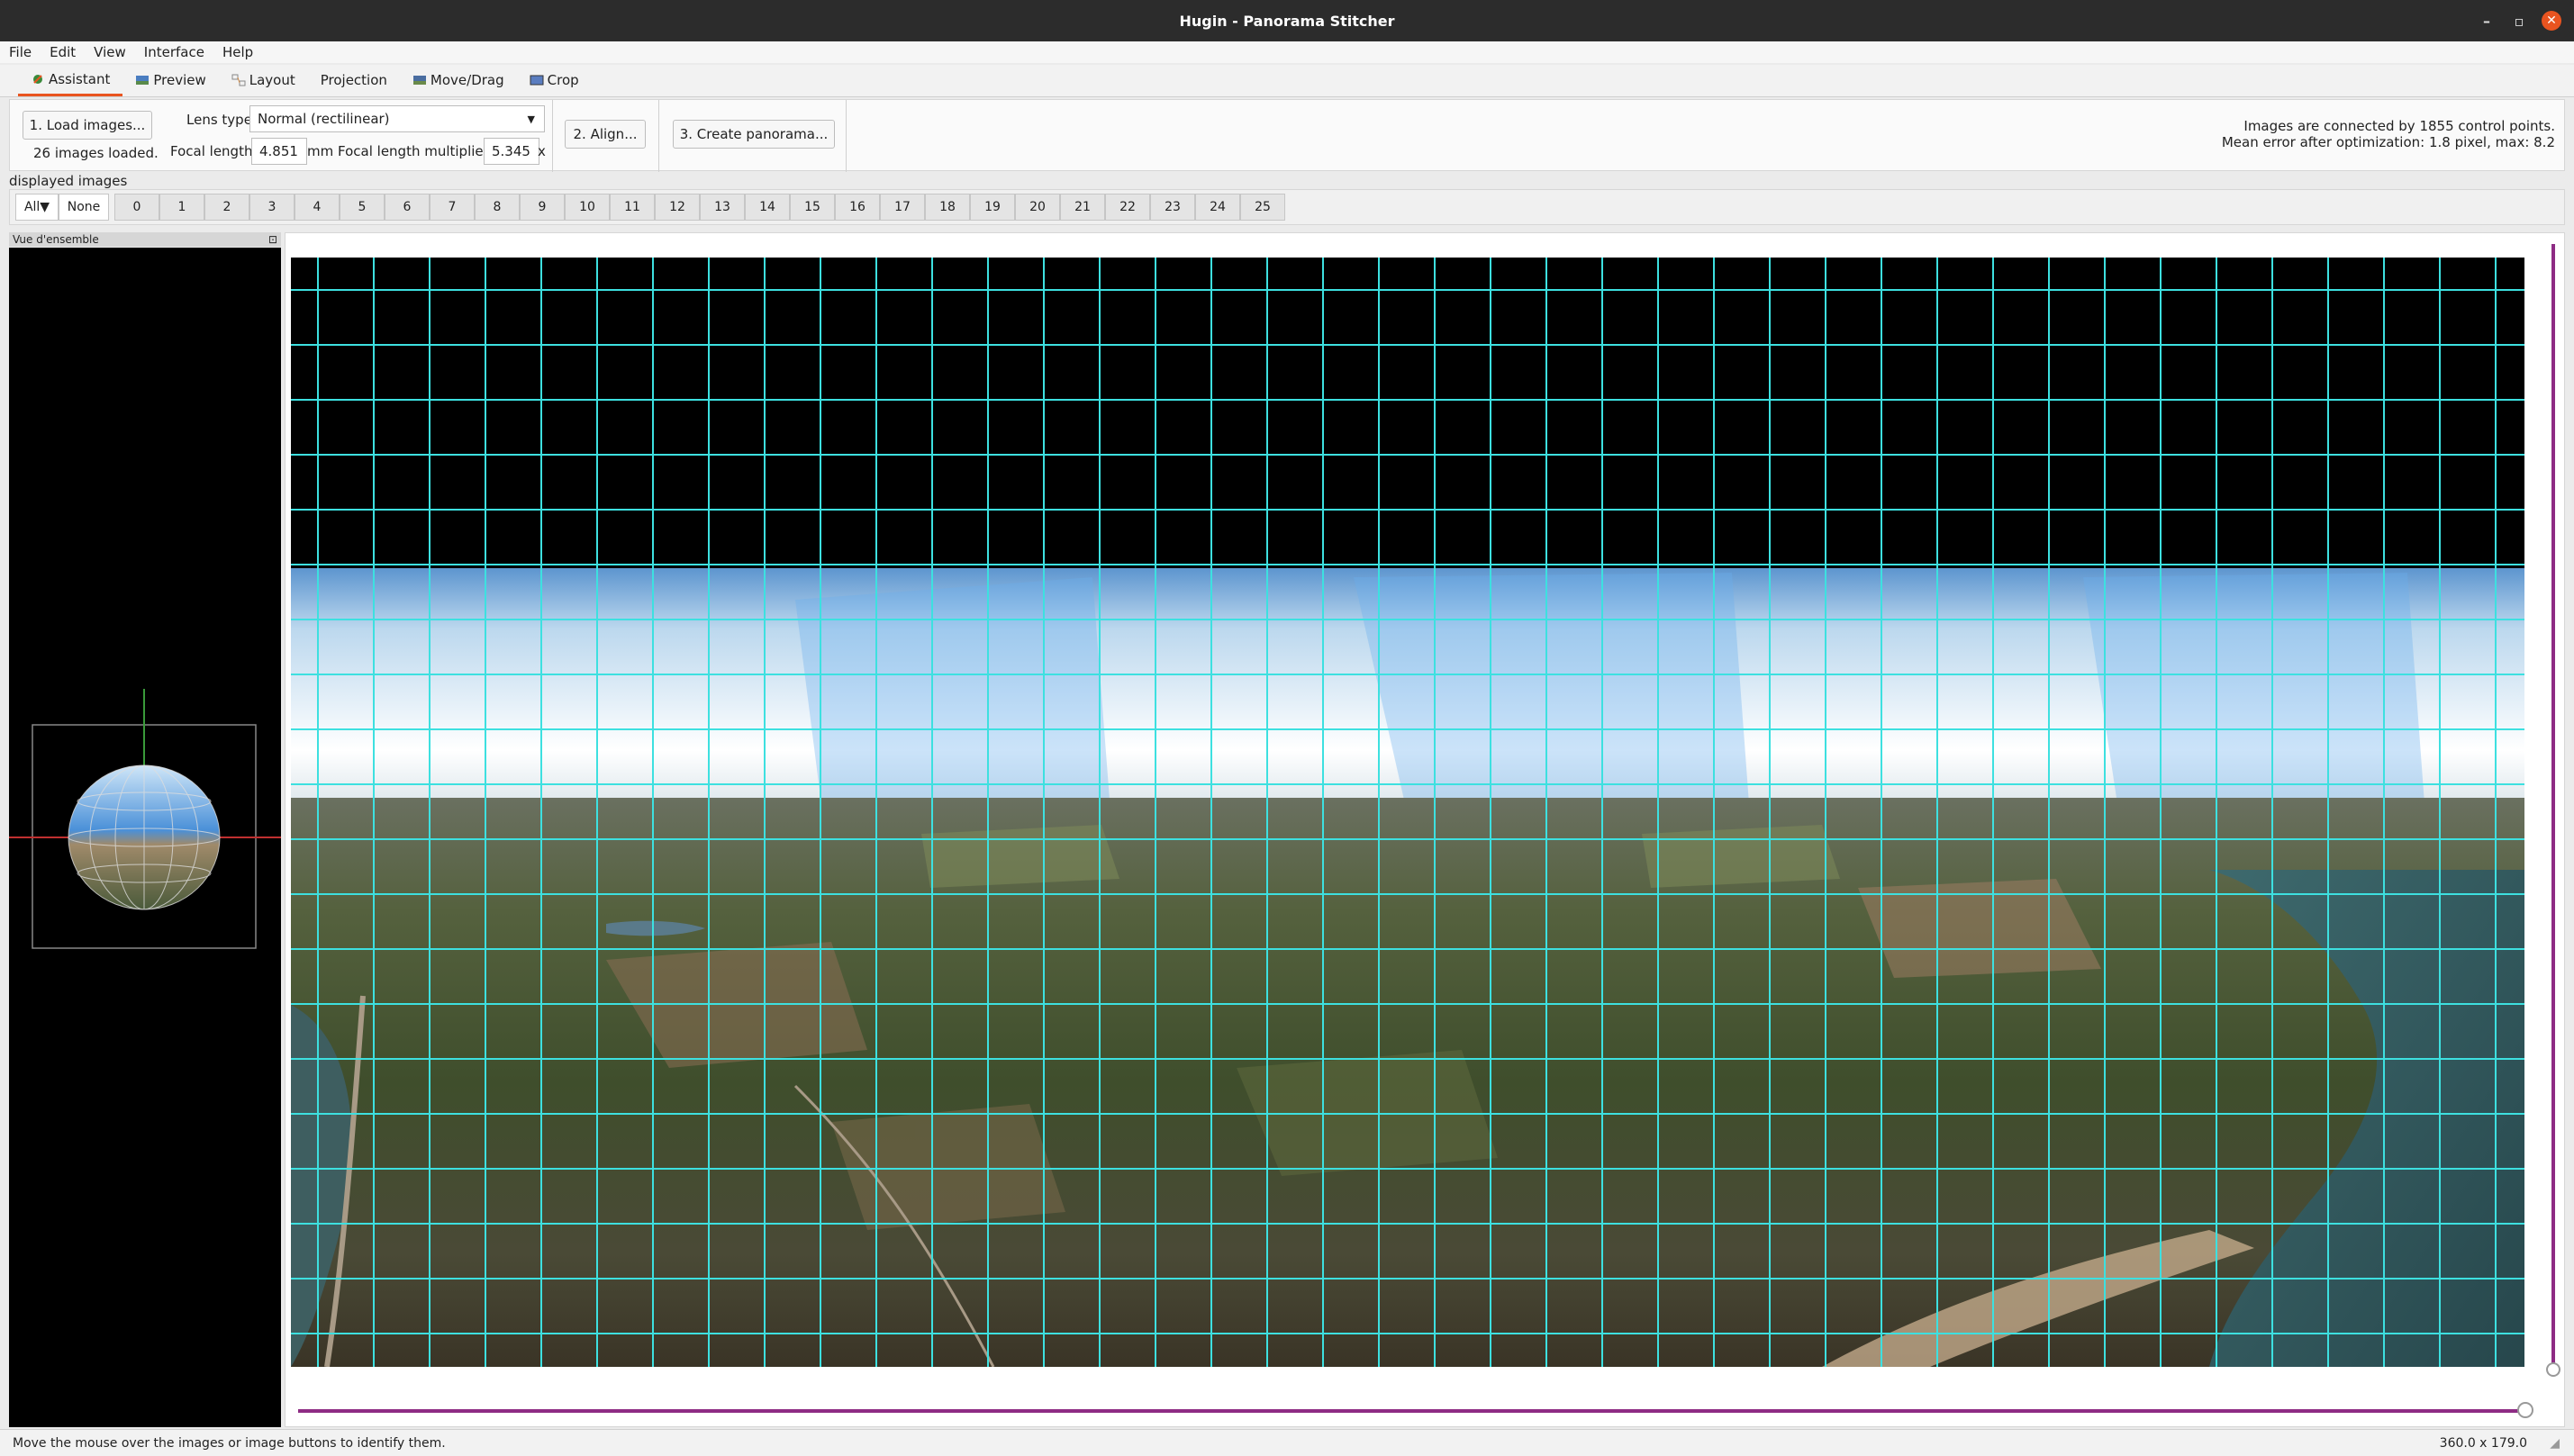  What do you see at coordinates (563, 80) in the screenshot?
I see `tab-label: Crop` at bounding box center [563, 80].